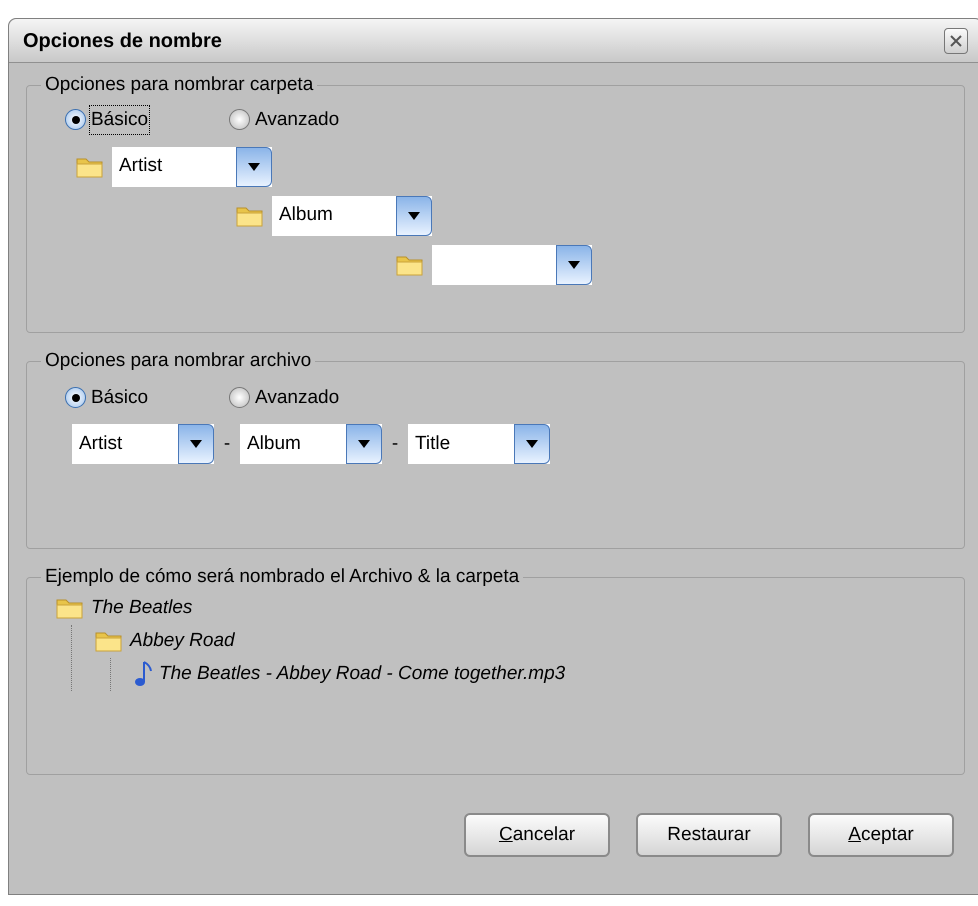 This screenshot has width=978, height=906. I want to click on close-button, so click(956, 41).